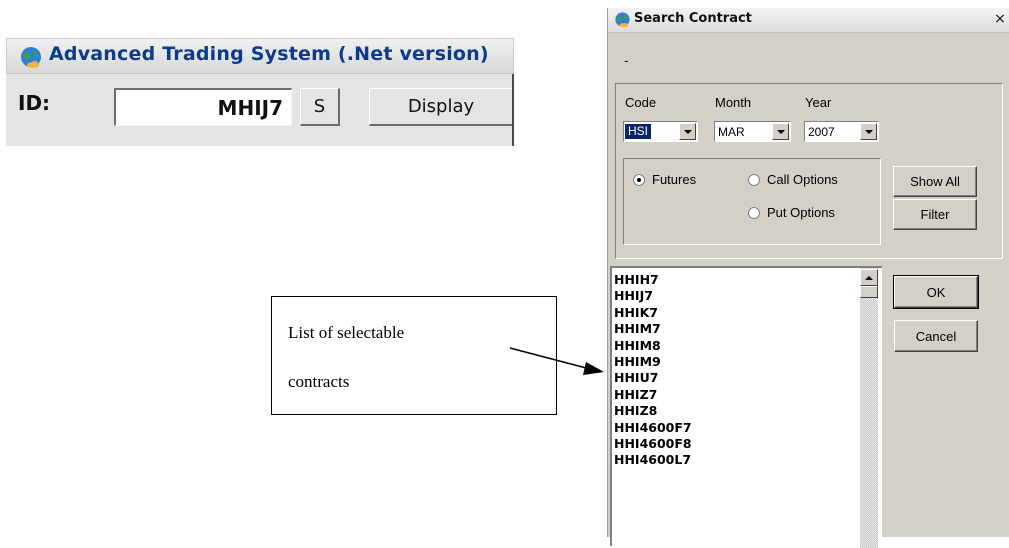 The image size is (1009, 548). Describe the element at coordinates (653, 313) in the screenshot. I see `list-item: HHIK7` at that location.